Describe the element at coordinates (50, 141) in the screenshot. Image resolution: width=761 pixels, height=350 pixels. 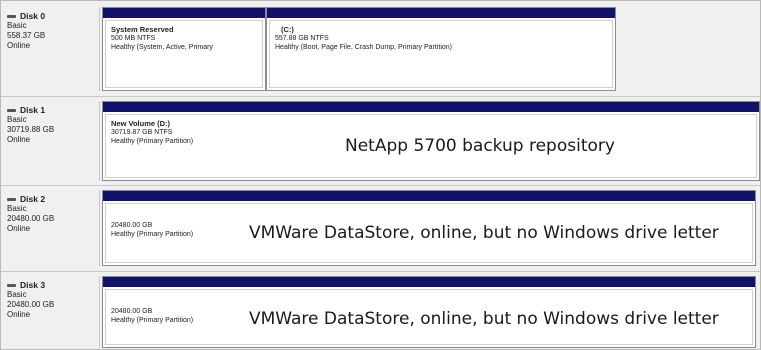
I see `disk-info-1: Disk 1 Basic 30719.88 GB Online` at that location.